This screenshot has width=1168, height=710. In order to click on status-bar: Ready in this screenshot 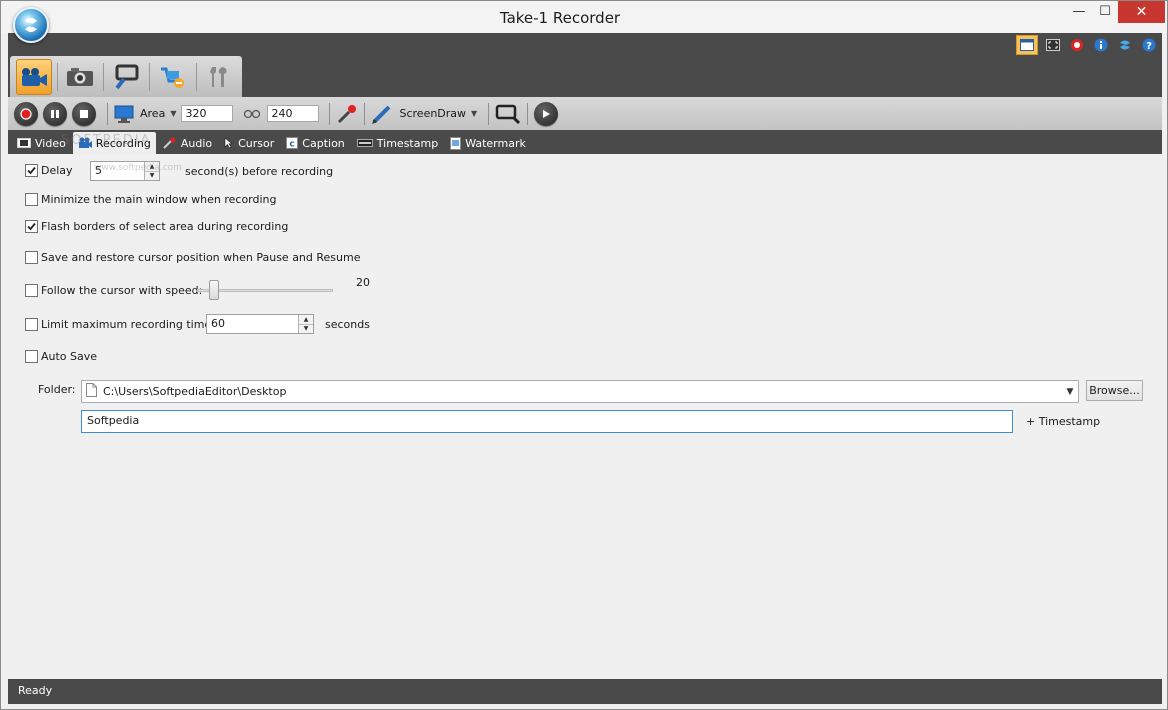, I will do `click(585, 691)`.